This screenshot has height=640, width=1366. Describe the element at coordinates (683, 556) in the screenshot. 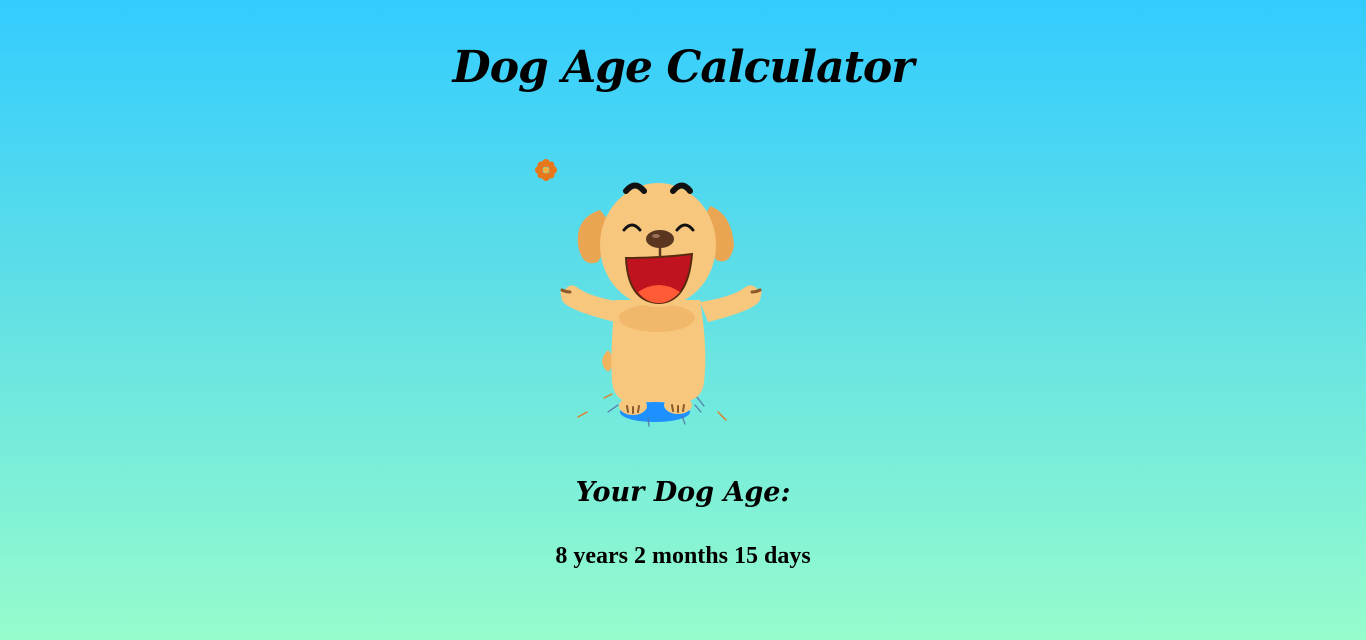

I see `dog-age-result: 8 years 2 months 15 days` at that location.